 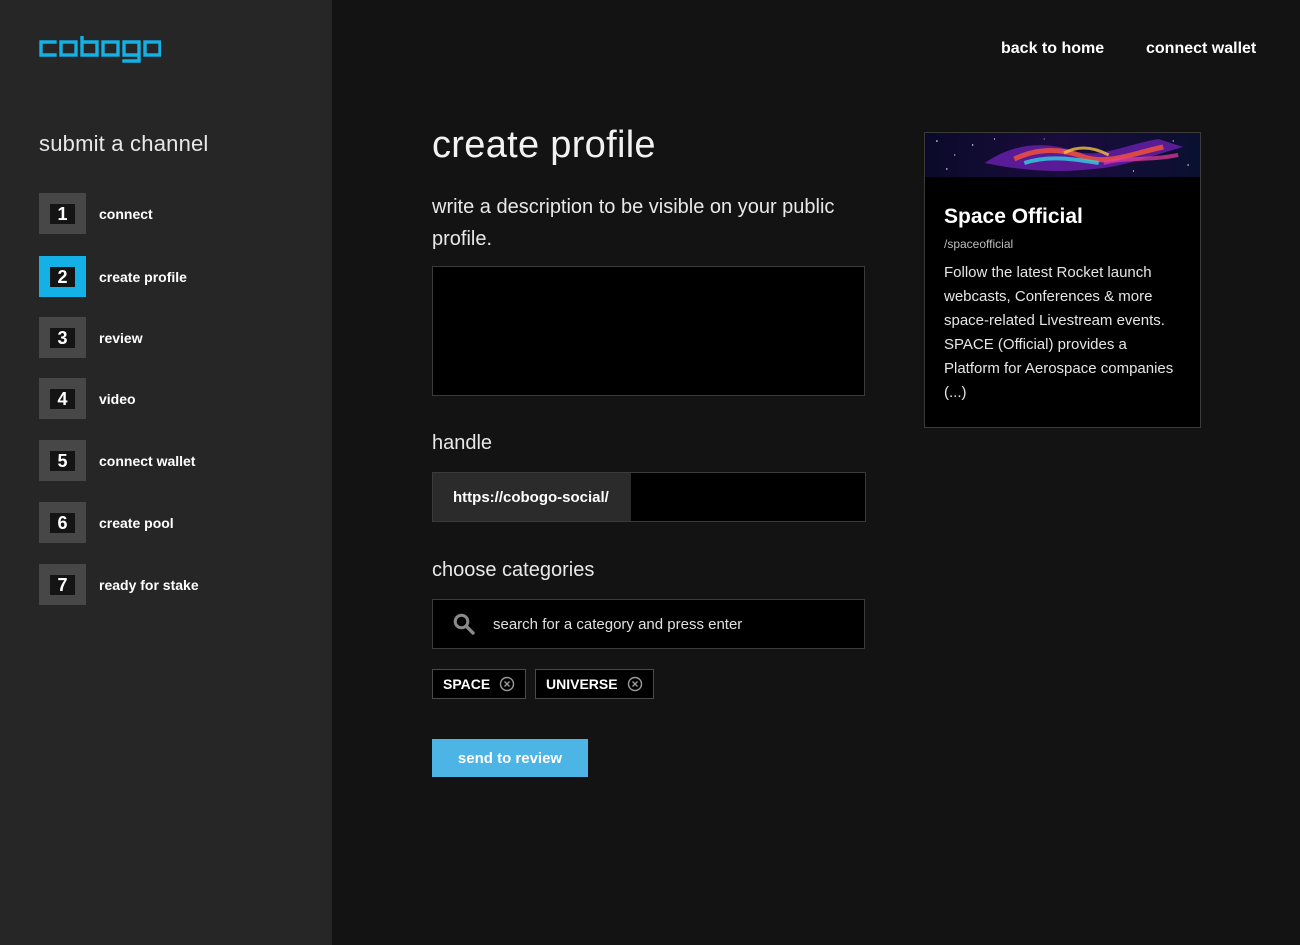 I want to click on send-to-review-button: send to review, so click(x=510, y=758).